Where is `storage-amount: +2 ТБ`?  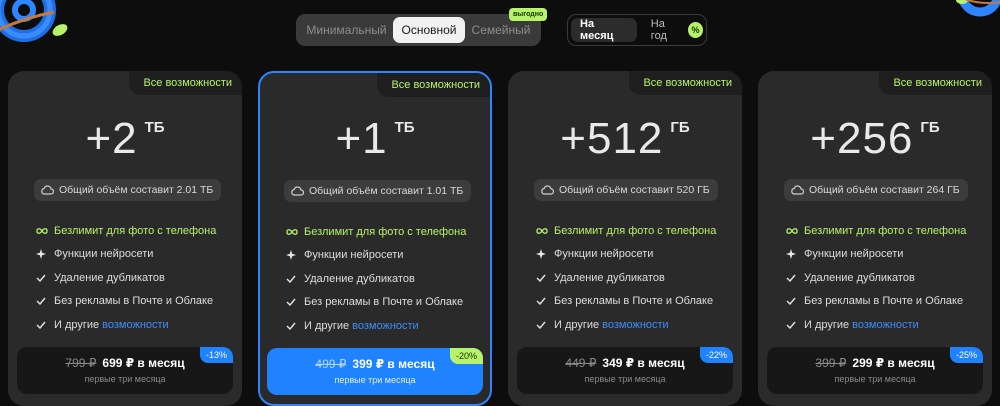
storage-amount: +2 ТБ is located at coordinates (125, 139).